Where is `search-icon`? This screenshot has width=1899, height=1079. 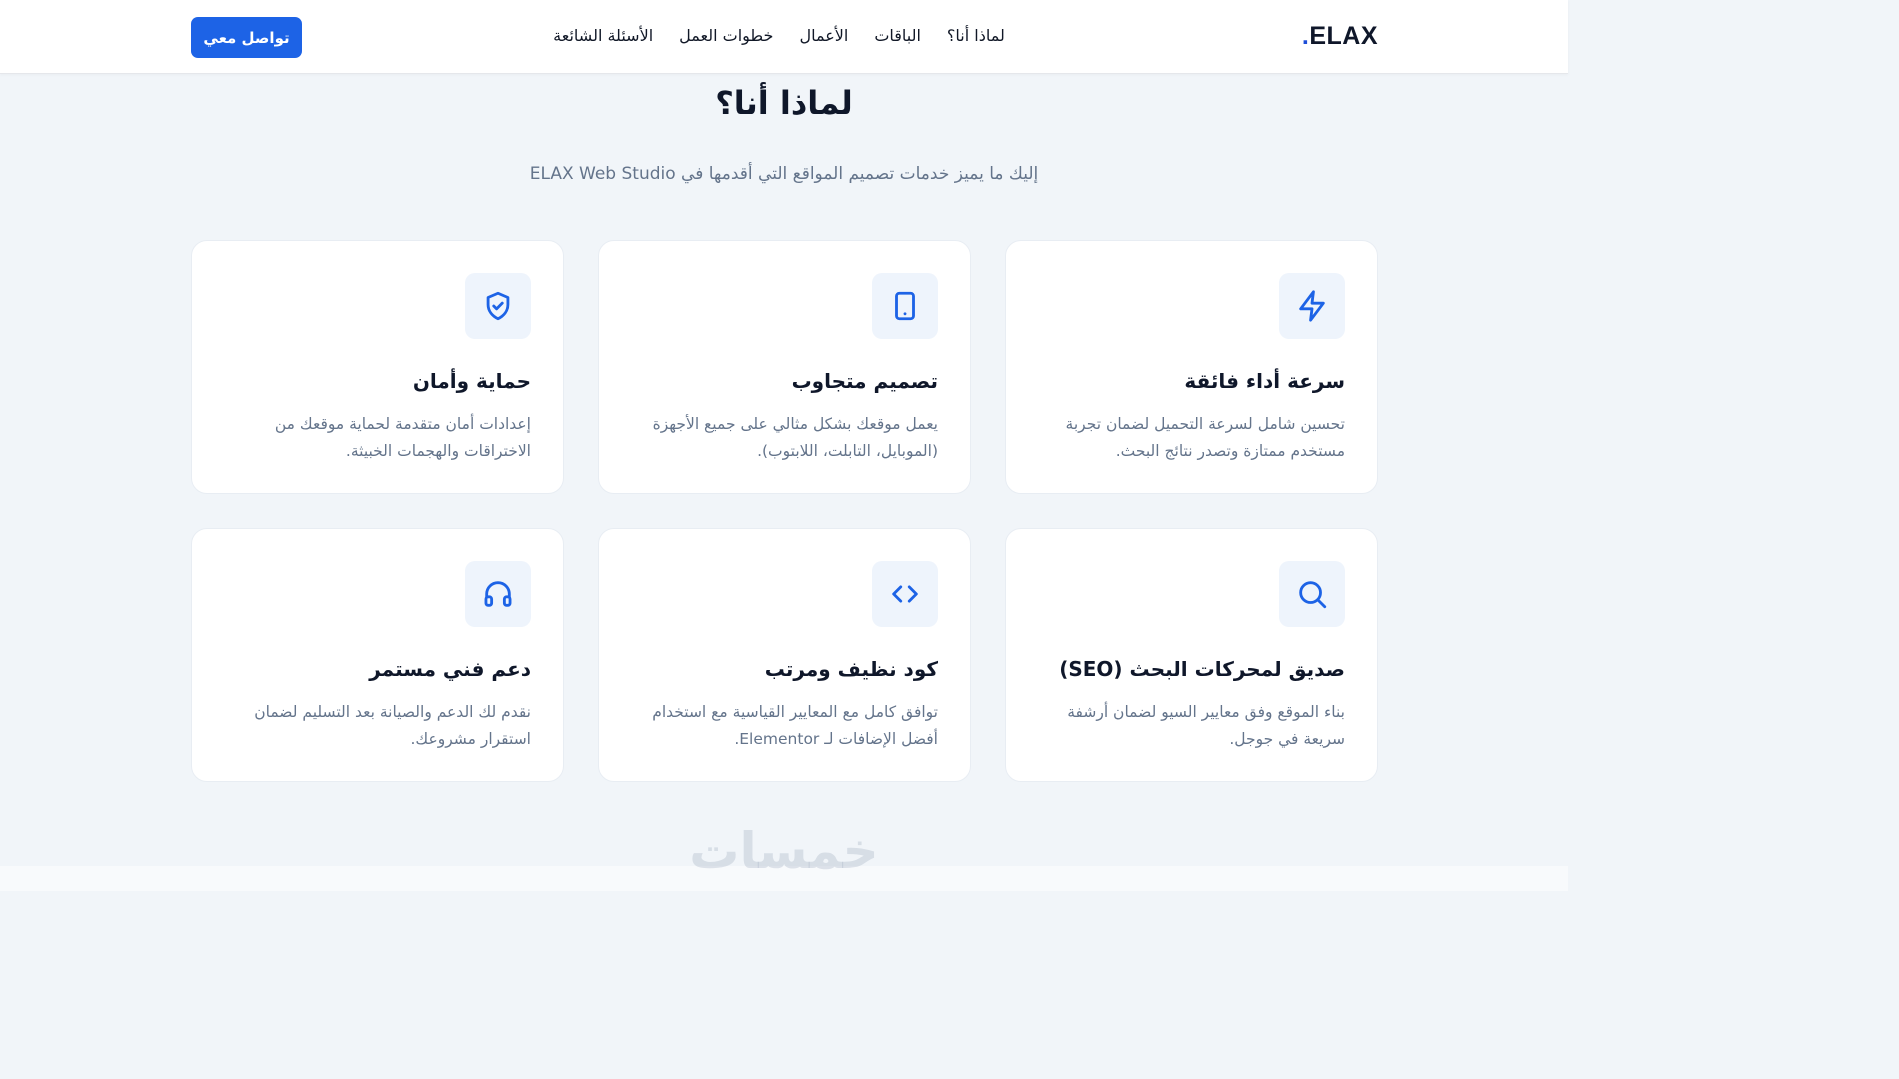 search-icon is located at coordinates (1312, 594).